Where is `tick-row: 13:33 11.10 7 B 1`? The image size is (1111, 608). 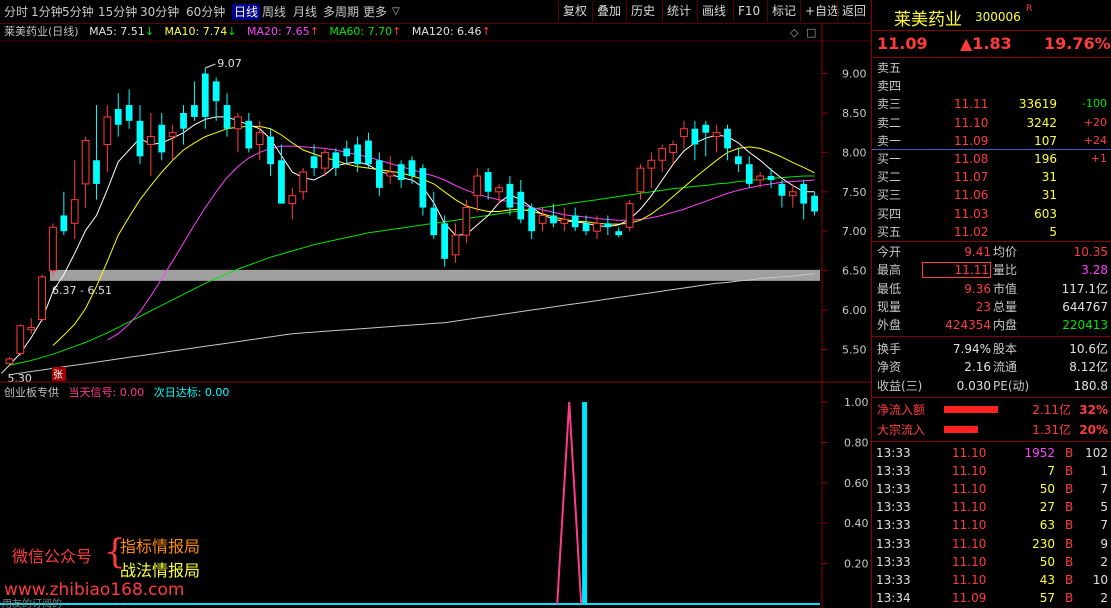
tick-row: 13:33 11.10 7 B 1 is located at coordinates (991, 471).